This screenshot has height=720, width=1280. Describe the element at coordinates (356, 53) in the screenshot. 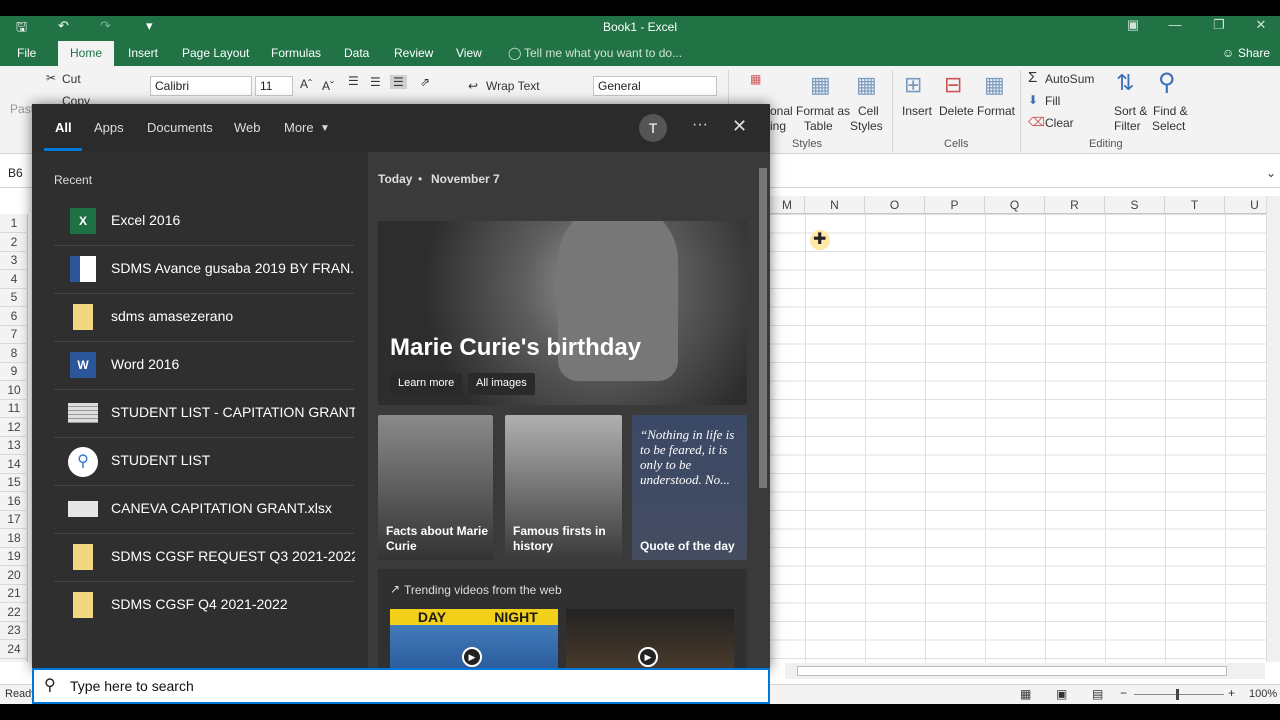

I see `tab-data: Data` at that location.